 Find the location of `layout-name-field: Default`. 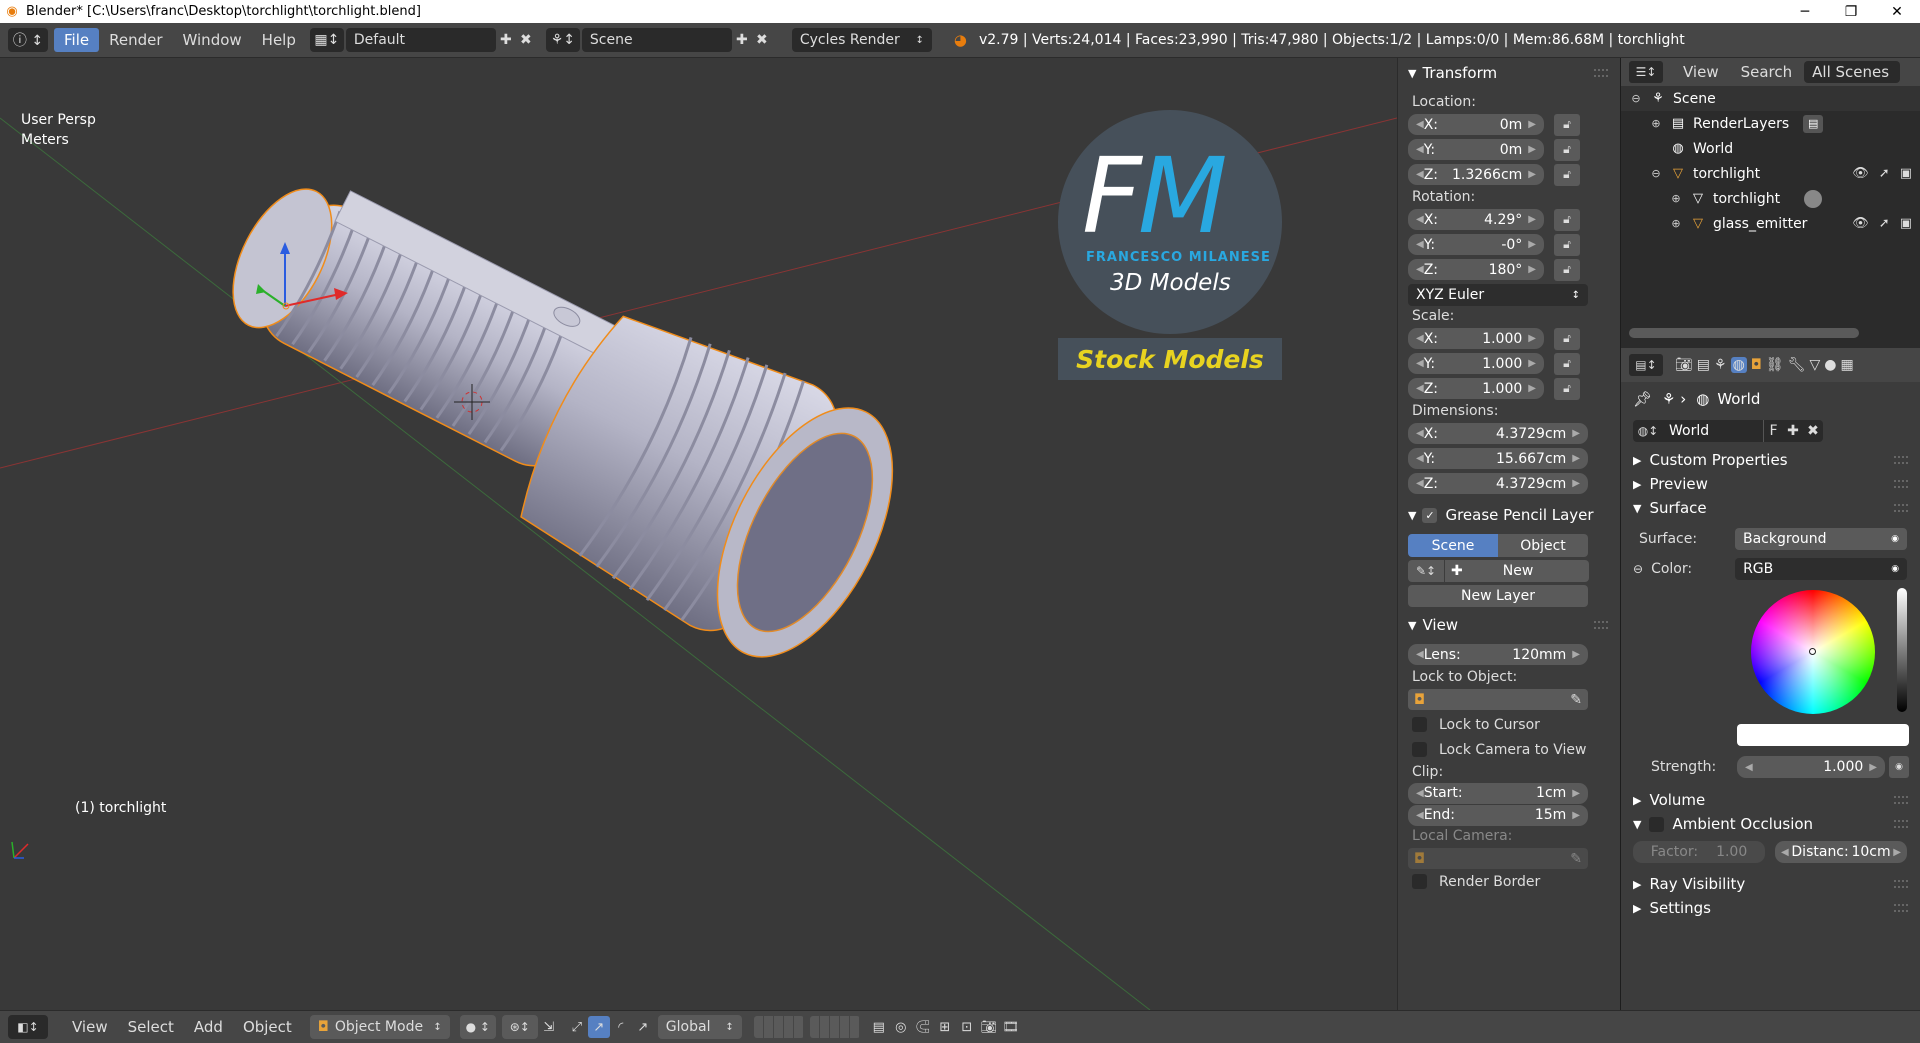

layout-name-field: Default is located at coordinates (420, 40).